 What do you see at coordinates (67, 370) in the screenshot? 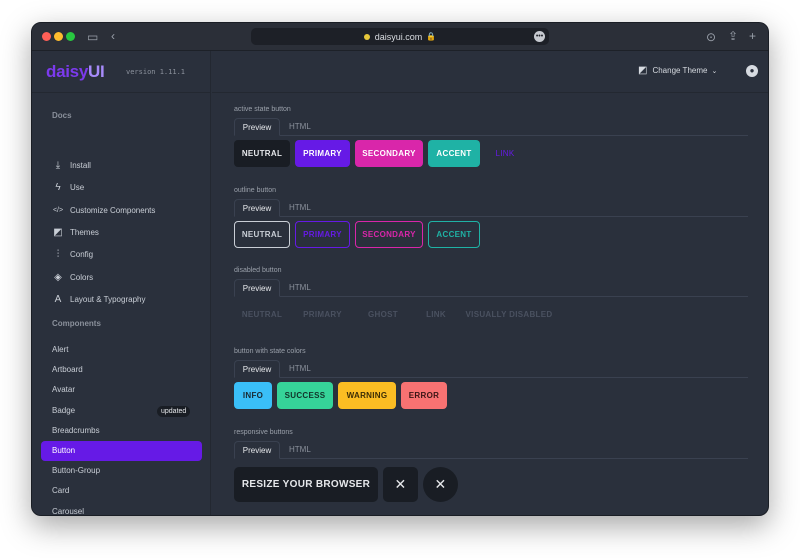
I see `sidebar-item-artboard: Artboard` at bounding box center [67, 370].